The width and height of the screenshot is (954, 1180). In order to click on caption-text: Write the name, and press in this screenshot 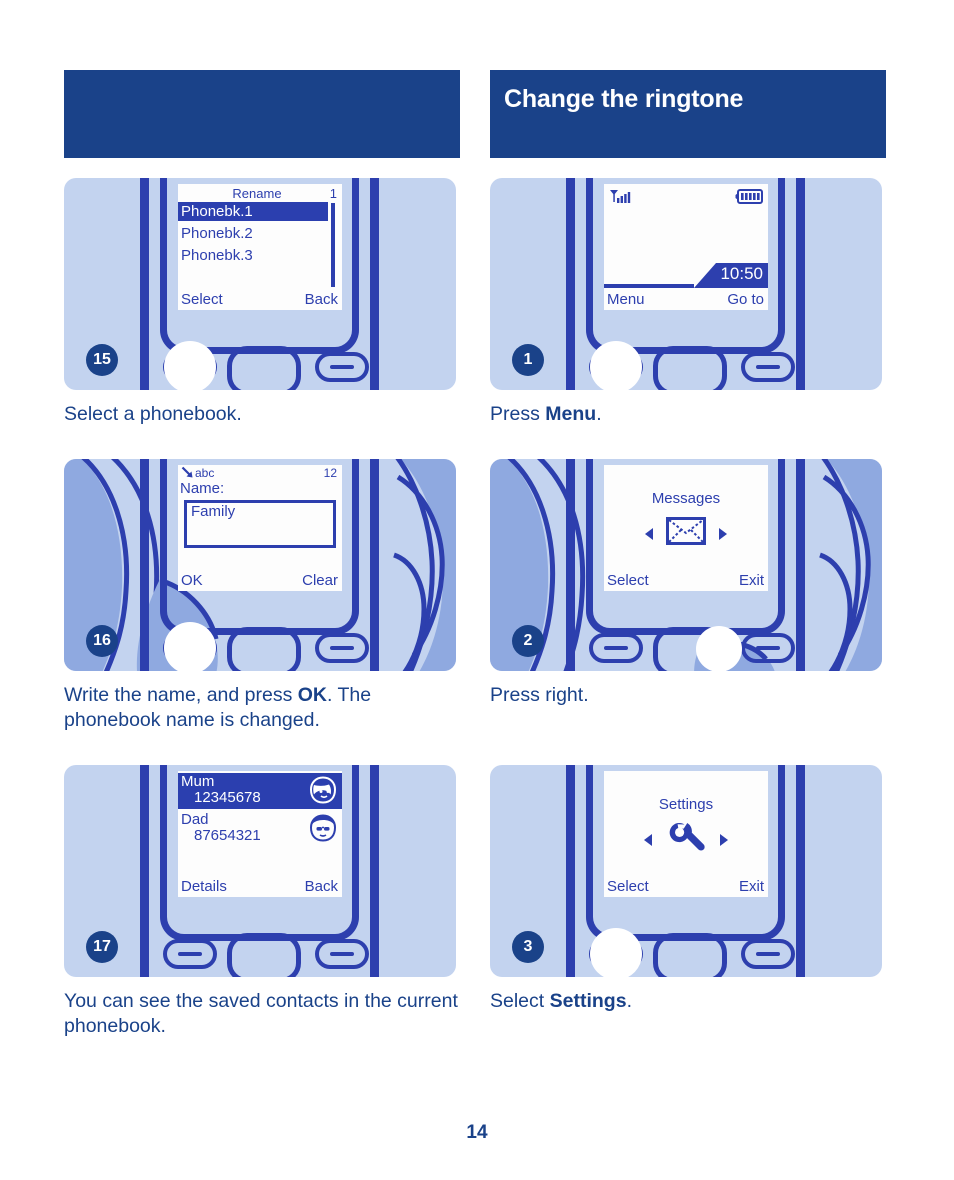, I will do `click(181, 694)`.